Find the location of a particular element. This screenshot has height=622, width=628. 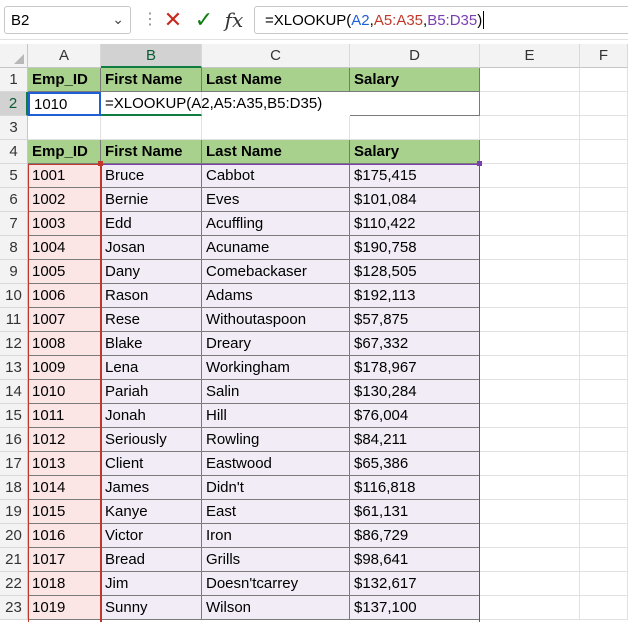

emp-id-cell: 1013 is located at coordinates (64, 464).